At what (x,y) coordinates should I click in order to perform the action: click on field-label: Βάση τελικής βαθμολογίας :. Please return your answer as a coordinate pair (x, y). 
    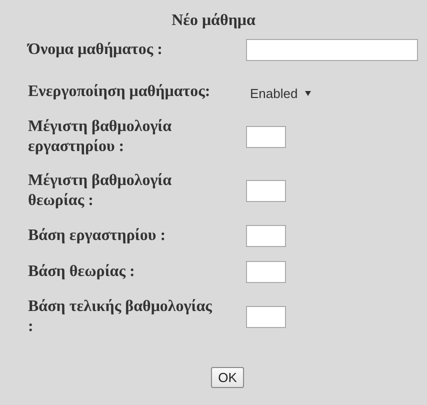
    Looking at the image, I should click on (120, 317).